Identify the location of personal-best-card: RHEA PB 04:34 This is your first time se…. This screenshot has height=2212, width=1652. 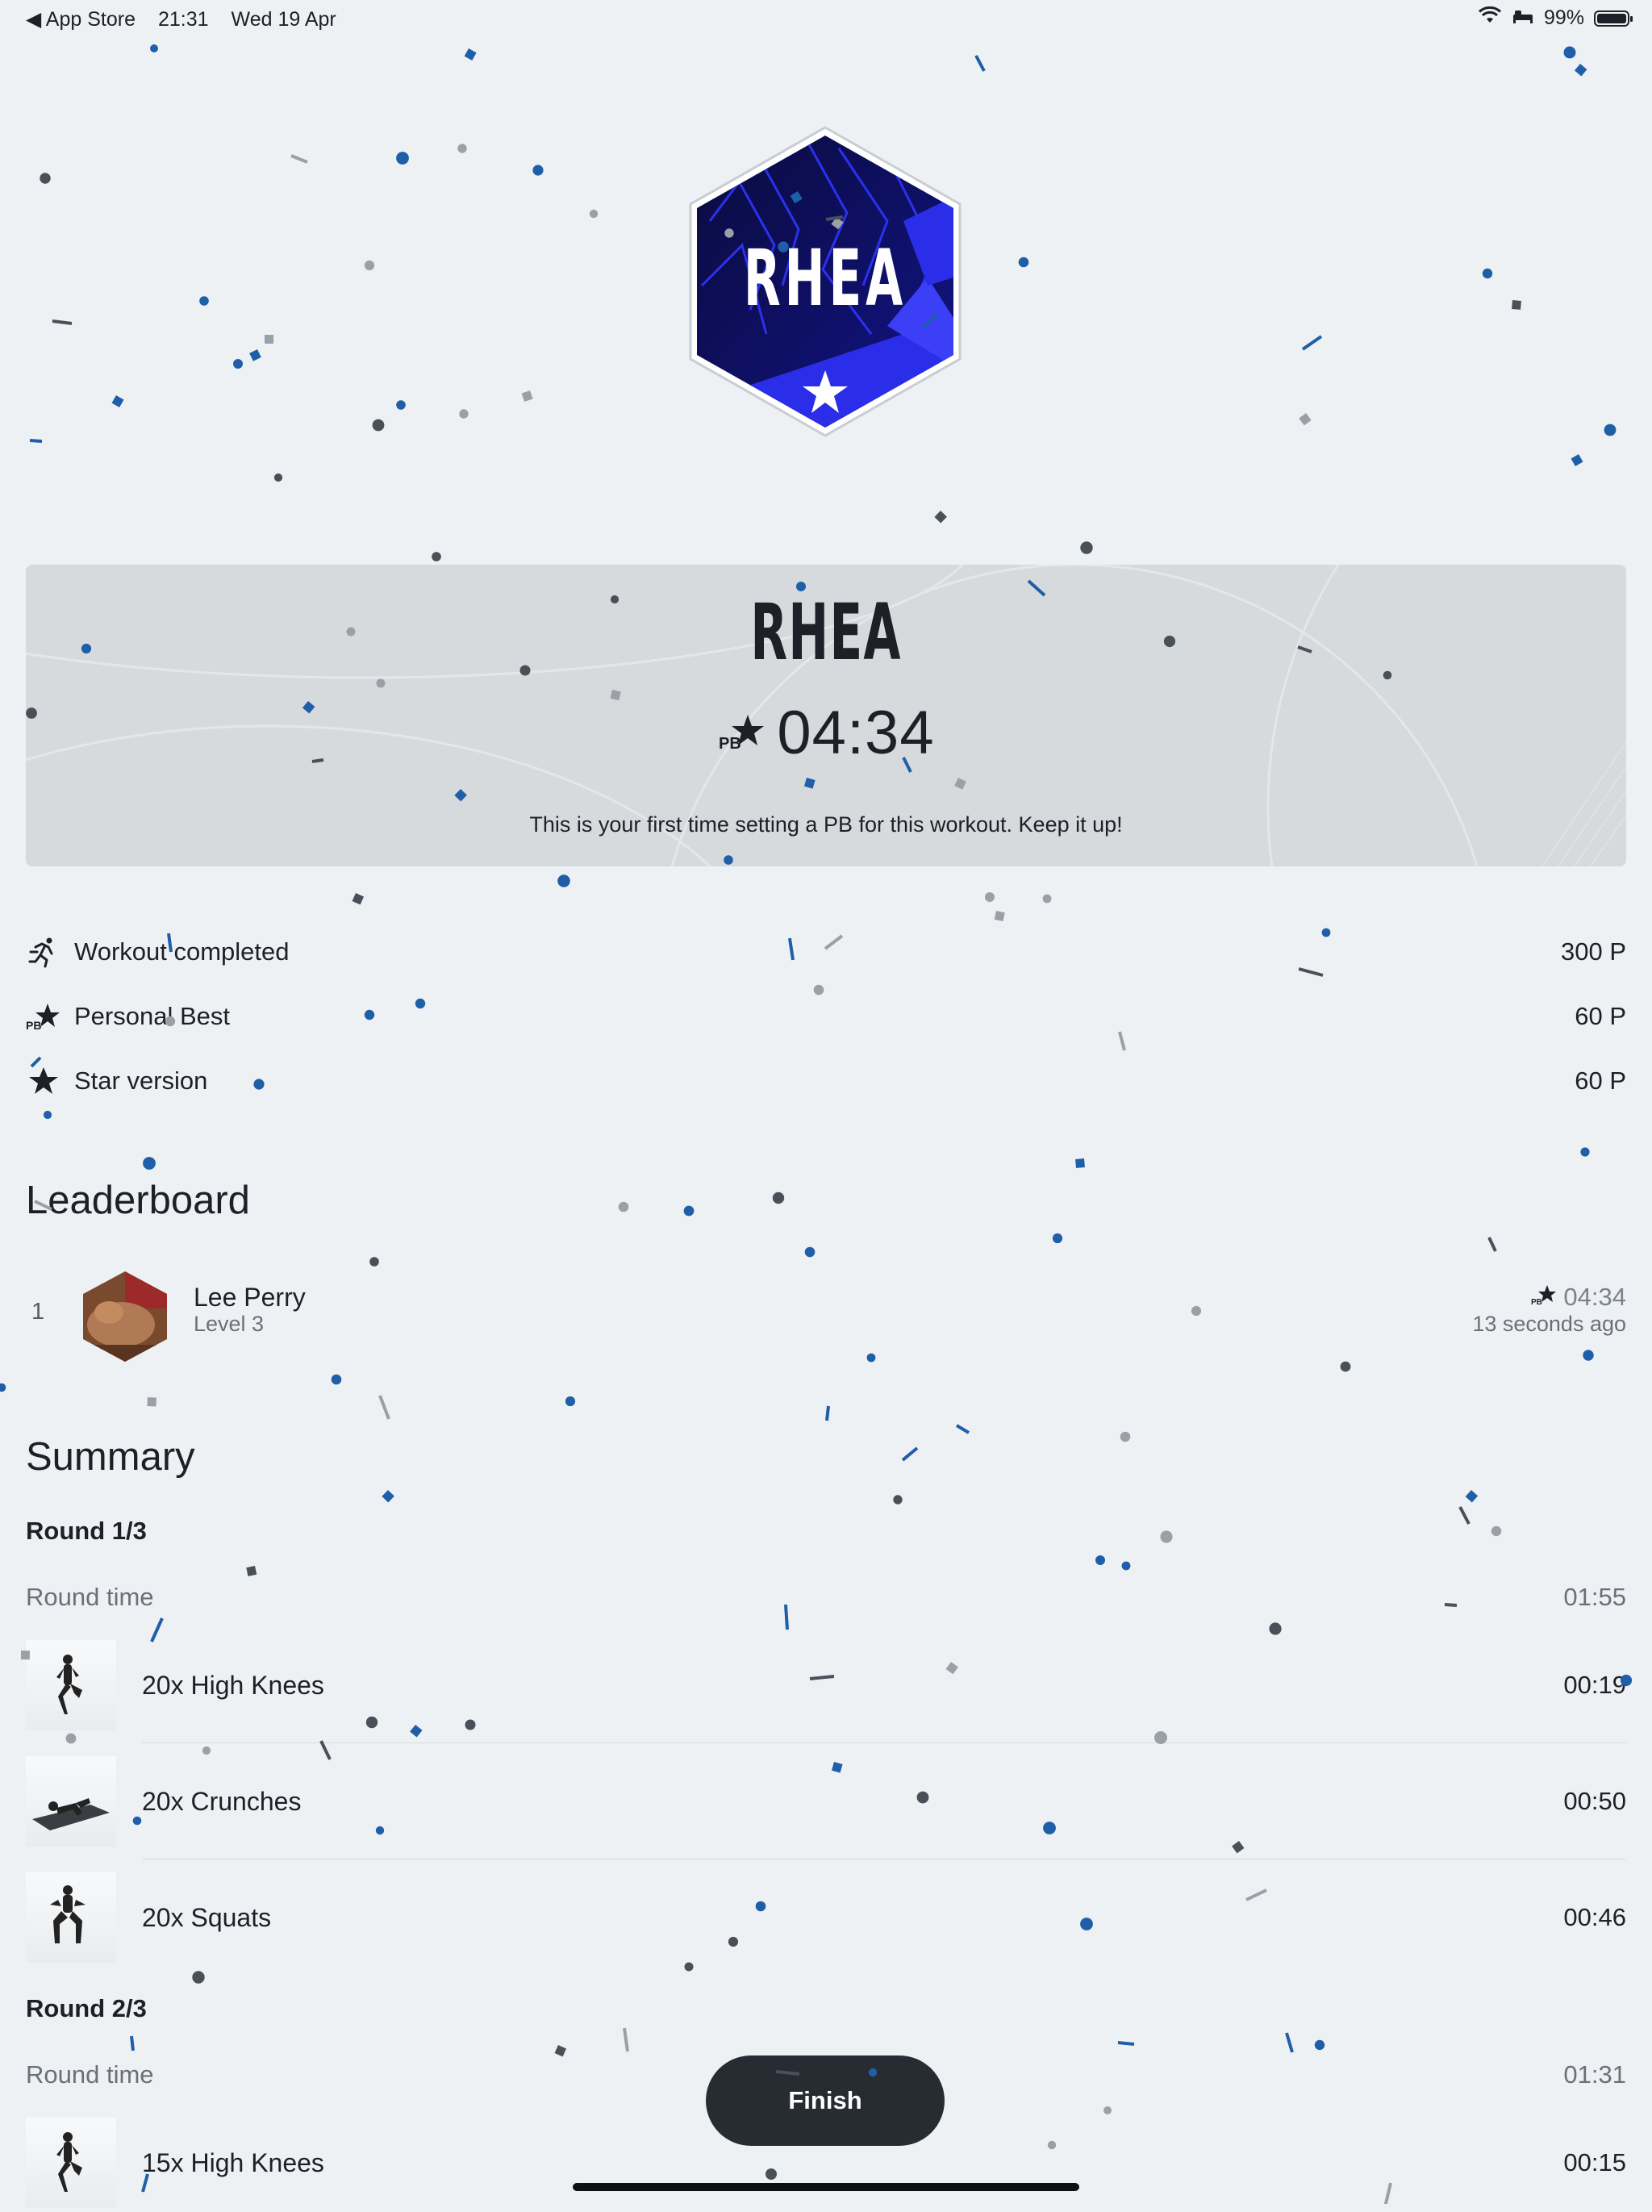
(826, 715).